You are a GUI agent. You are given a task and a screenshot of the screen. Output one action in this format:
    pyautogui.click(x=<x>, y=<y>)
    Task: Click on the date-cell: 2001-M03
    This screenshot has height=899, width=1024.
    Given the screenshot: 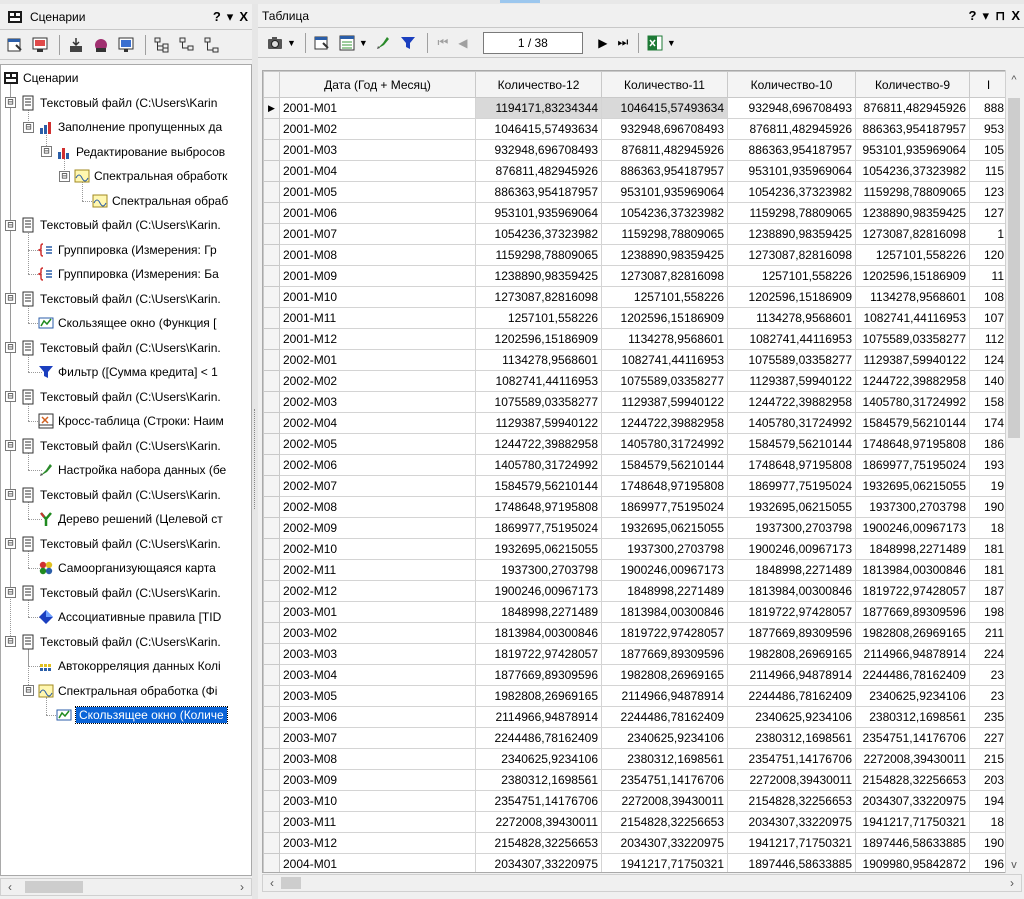 What is the action you would take?
    pyautogui.click(x=377, y=150)
    